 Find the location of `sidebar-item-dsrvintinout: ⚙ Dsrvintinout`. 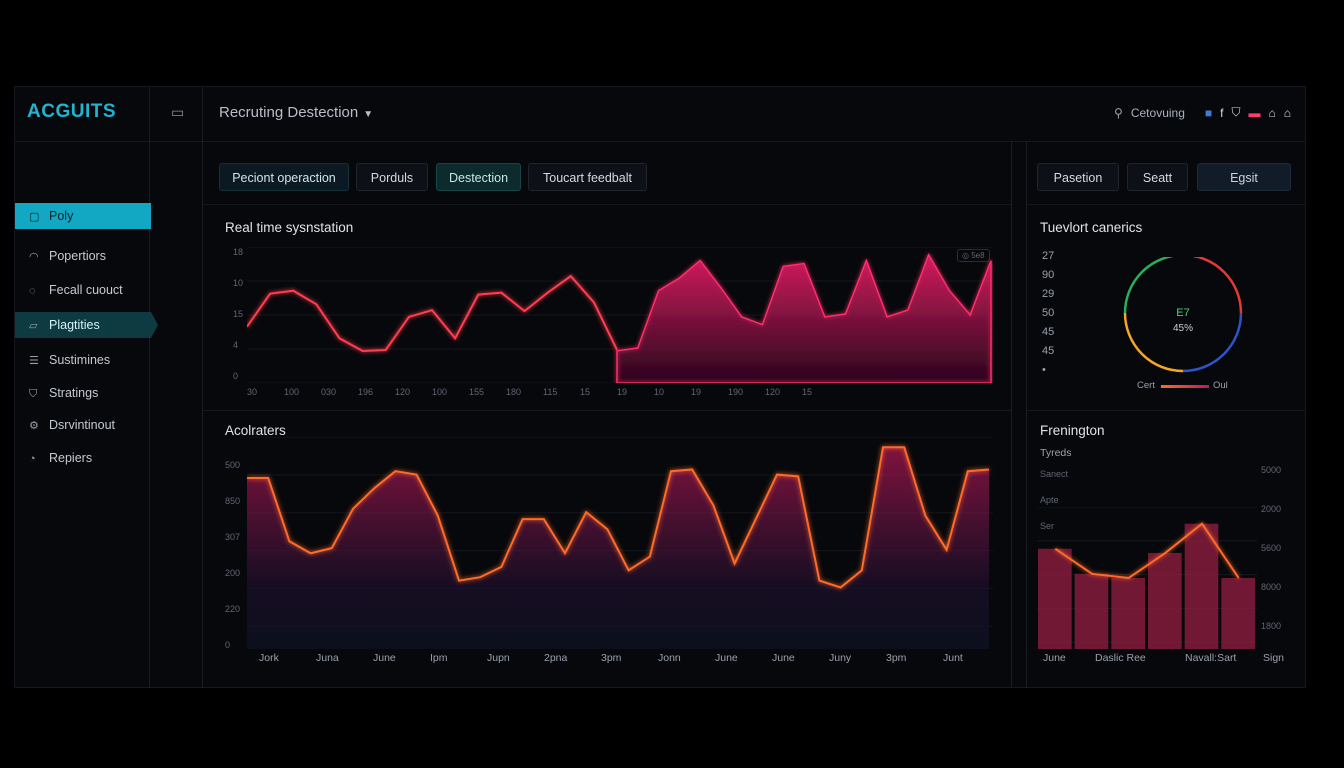

sidebar-item-dsrvintinout: ⚙ Dsrvintinout is located at coordinates (83, 425).